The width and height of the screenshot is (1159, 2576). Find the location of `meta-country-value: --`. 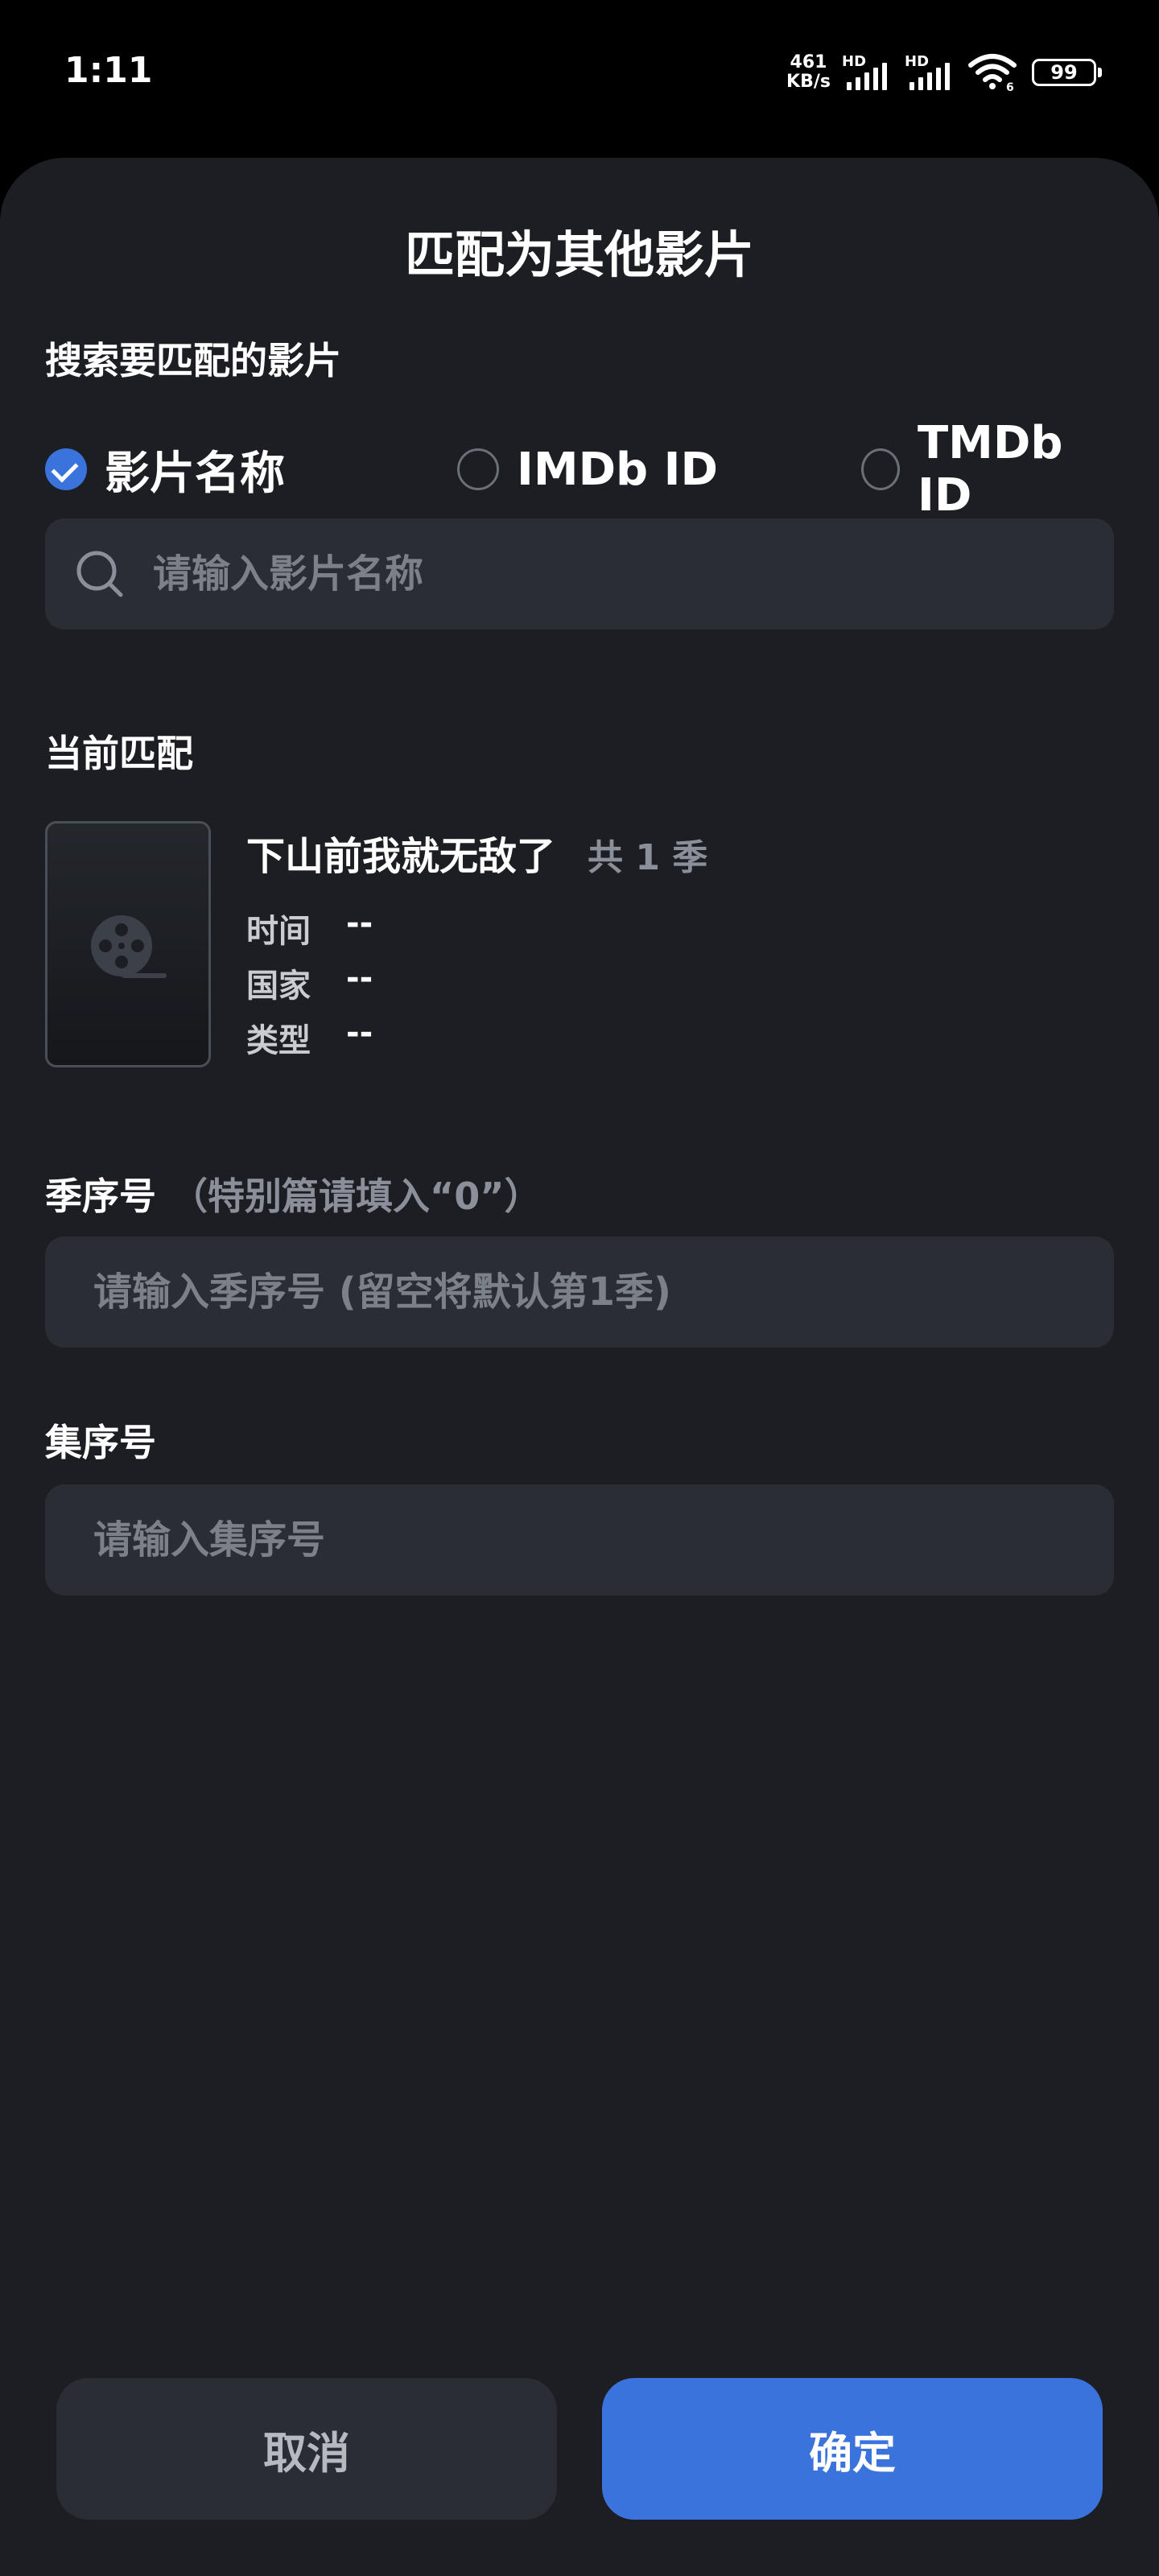

meta-country-value: -- is located at coordinates (359, 978).